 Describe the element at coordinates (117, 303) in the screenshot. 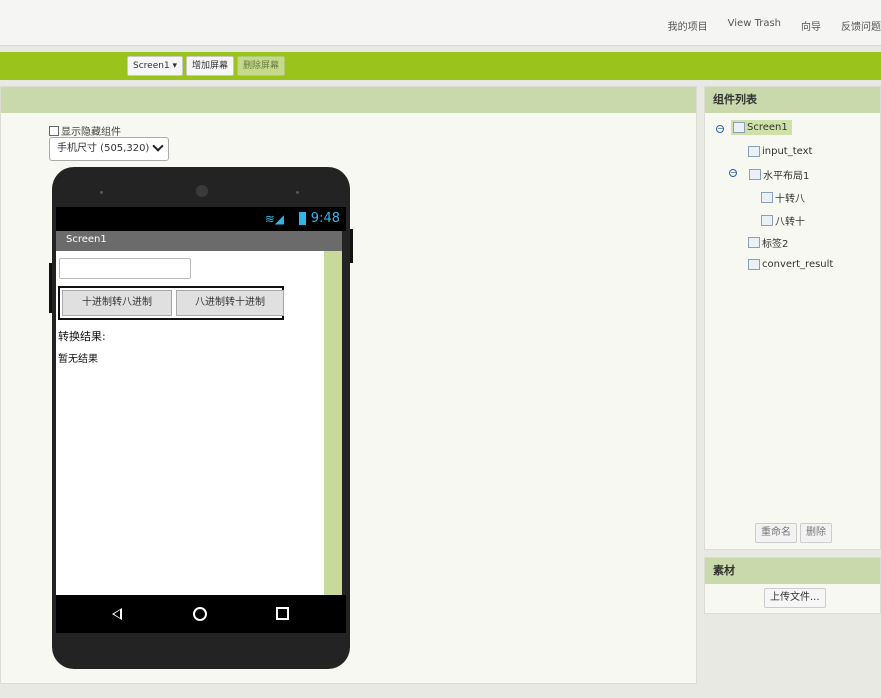

I see `dec-to-oct-button: 十进制转八进制` at that location.